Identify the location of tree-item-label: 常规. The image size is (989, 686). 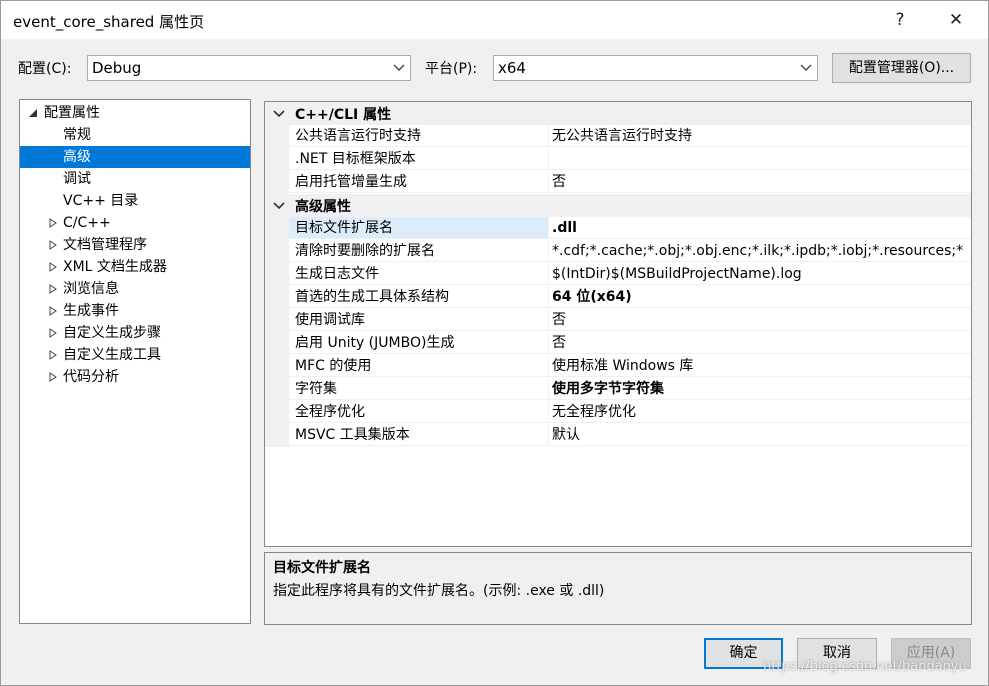
(77, 135).